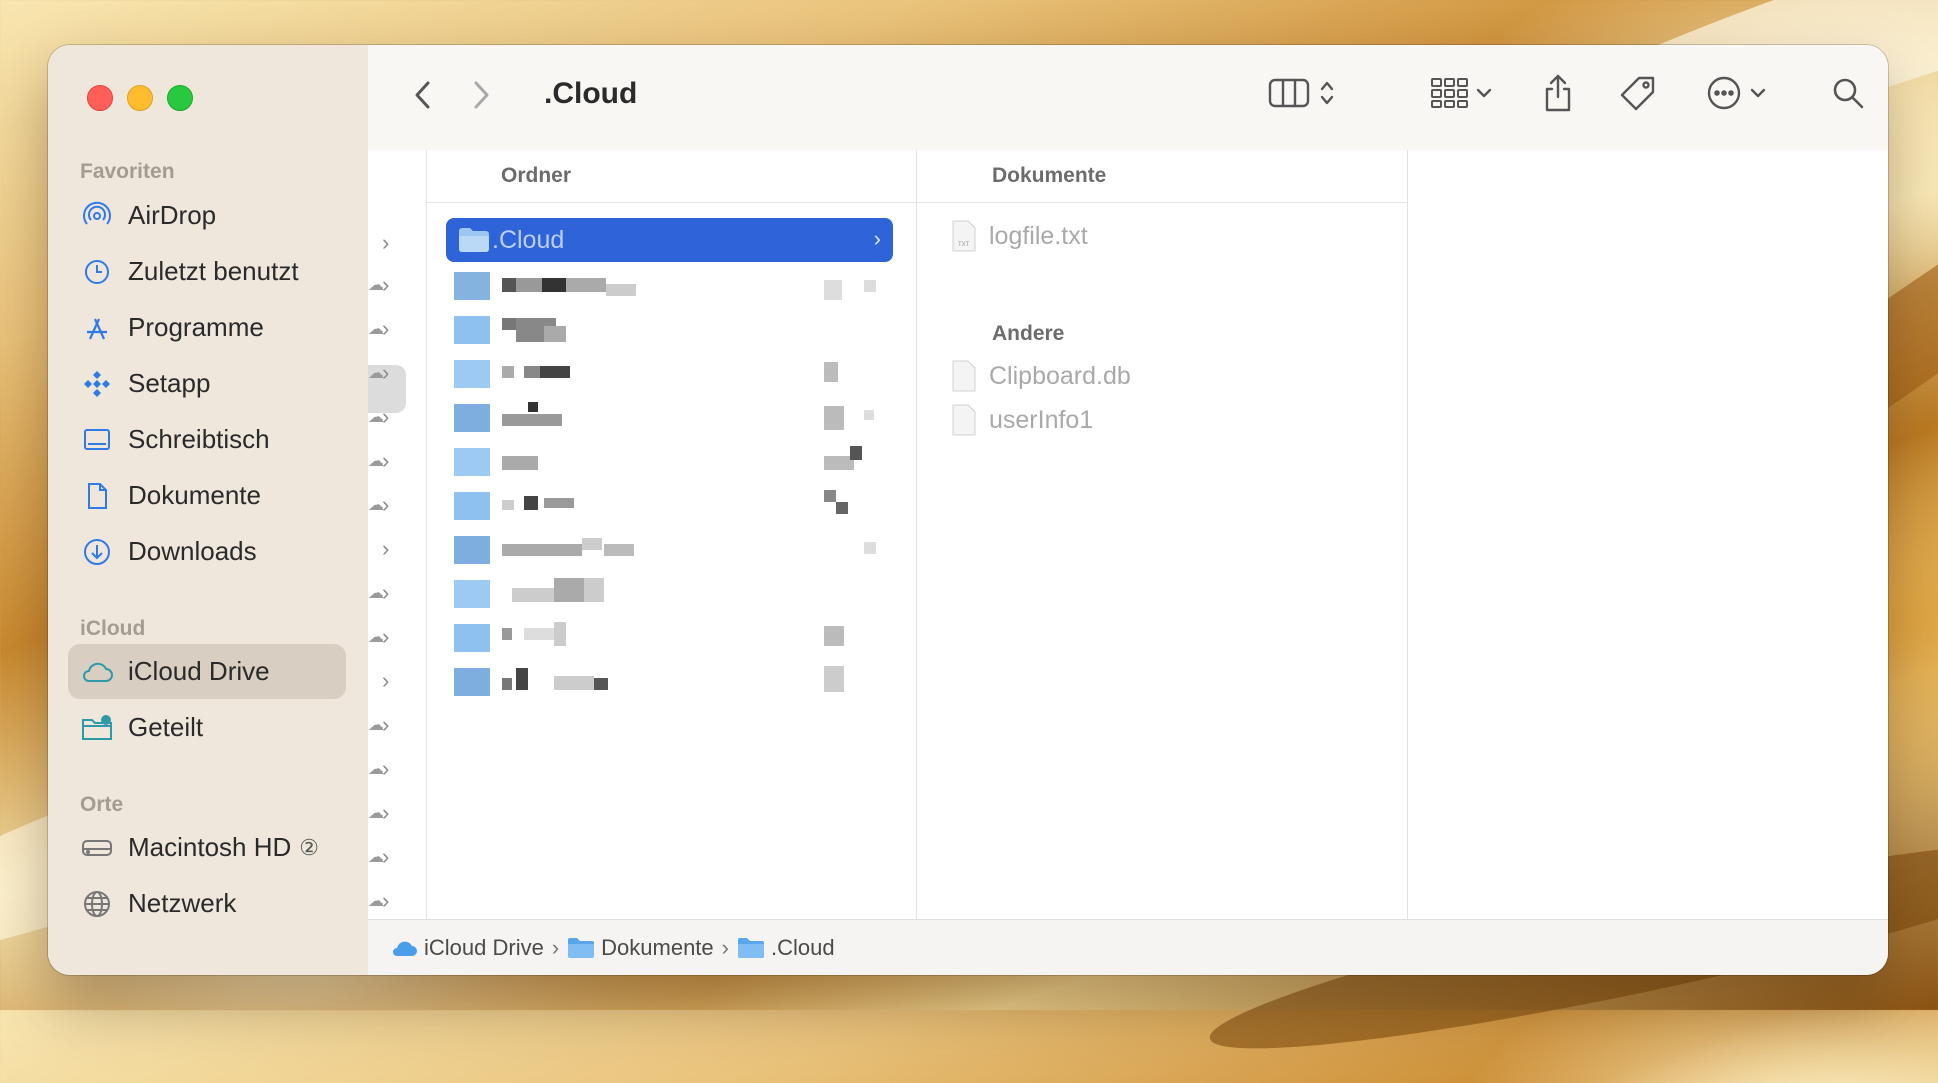 The width and height of the screenshot is (1938, 1083). I want to click on ellipsis-circle-icon, so click(1724, 95).